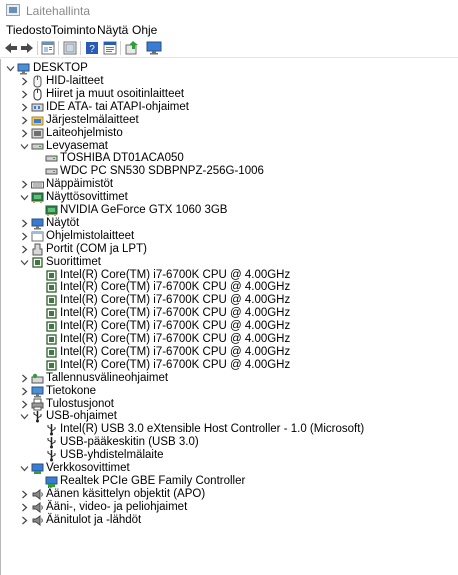 This screenshot has height=575, width=458. Describe the element at coordinates (110, 48) in the screenshot. I see `details-icon` at that location.